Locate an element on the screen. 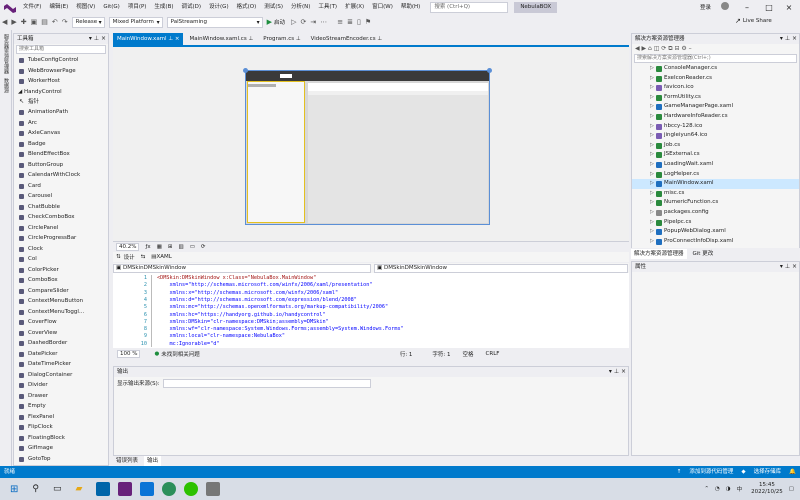 This screenshot has width=800, height=500. toolbox-item: Clock is located at coordinates (61, 249).